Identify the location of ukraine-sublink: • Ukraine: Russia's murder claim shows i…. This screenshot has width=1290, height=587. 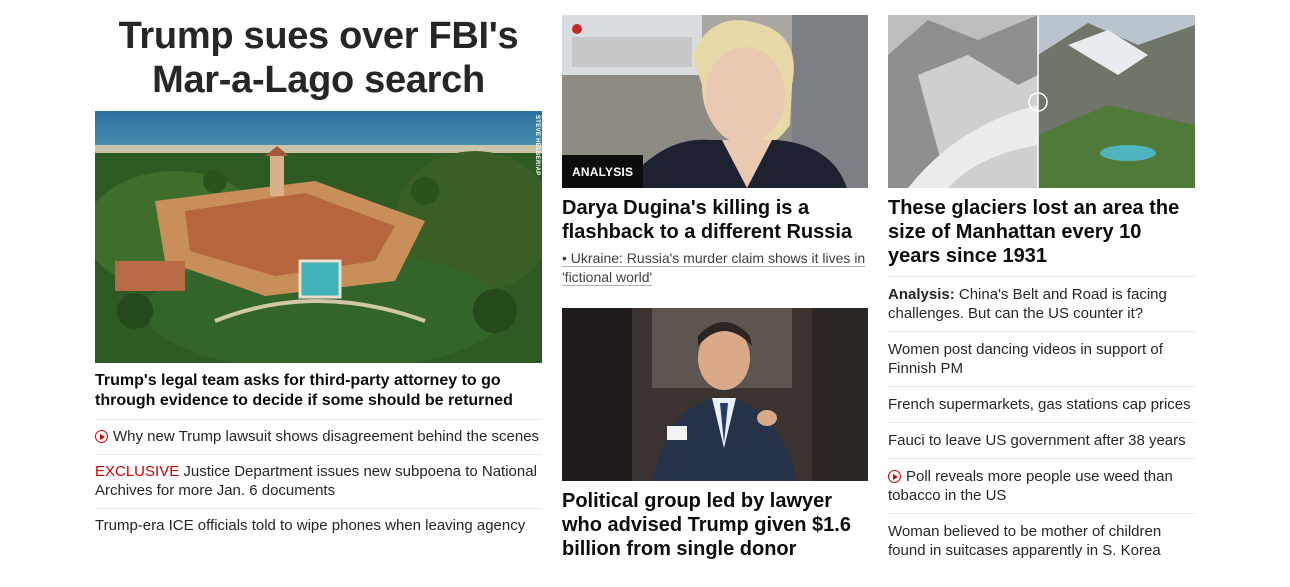
(715, 268).